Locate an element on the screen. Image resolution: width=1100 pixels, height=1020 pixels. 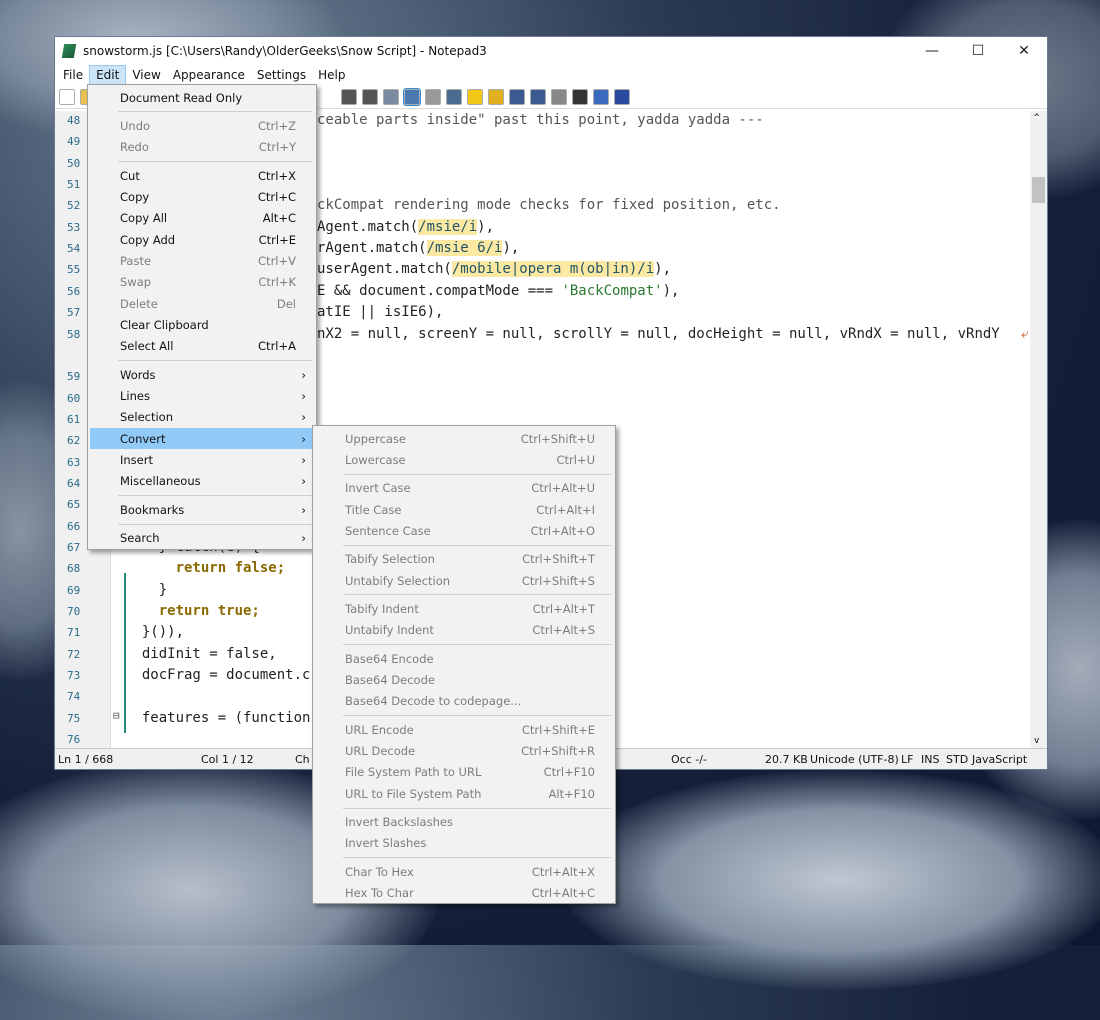
menu-item-shortcut: Ctrl+Shift+T is located at coordinates (558, 559).